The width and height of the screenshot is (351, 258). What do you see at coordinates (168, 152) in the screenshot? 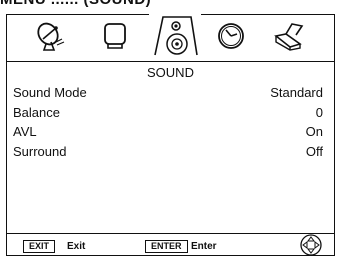
I see `setting-row-surround: Surround Off` at bounding box center [168, 152].